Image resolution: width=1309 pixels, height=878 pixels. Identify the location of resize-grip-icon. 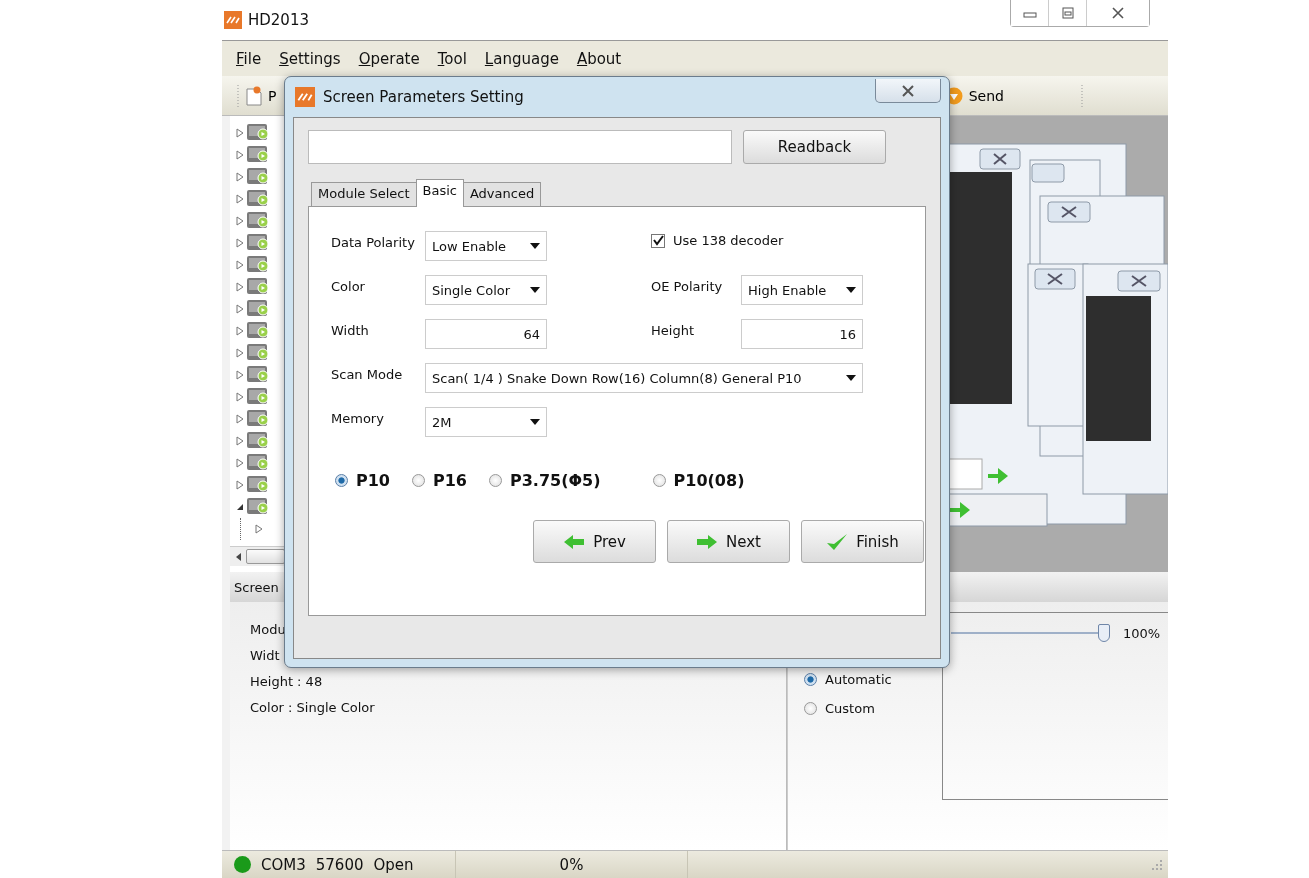
(1157, 864).